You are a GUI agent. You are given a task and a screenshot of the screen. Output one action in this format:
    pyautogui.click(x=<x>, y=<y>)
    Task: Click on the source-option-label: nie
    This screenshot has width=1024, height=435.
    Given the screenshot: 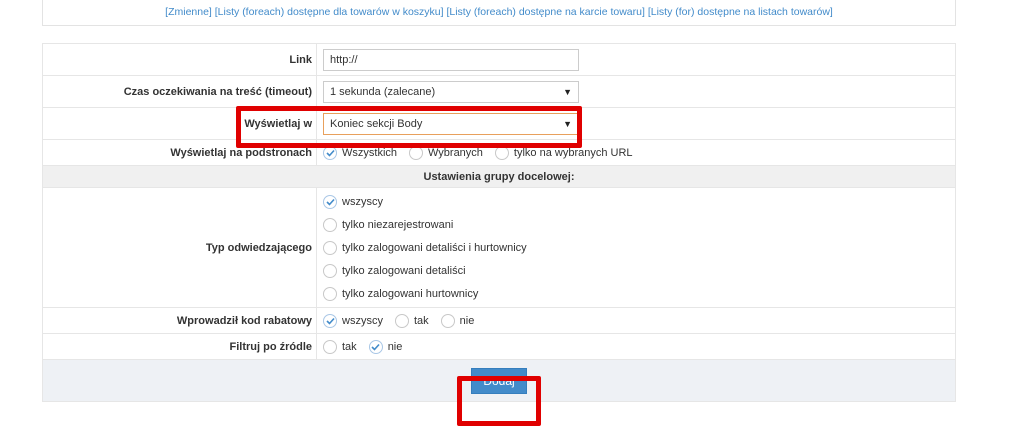 What is the action you would take?
    pyautogui.click(x=395, y=346)
    